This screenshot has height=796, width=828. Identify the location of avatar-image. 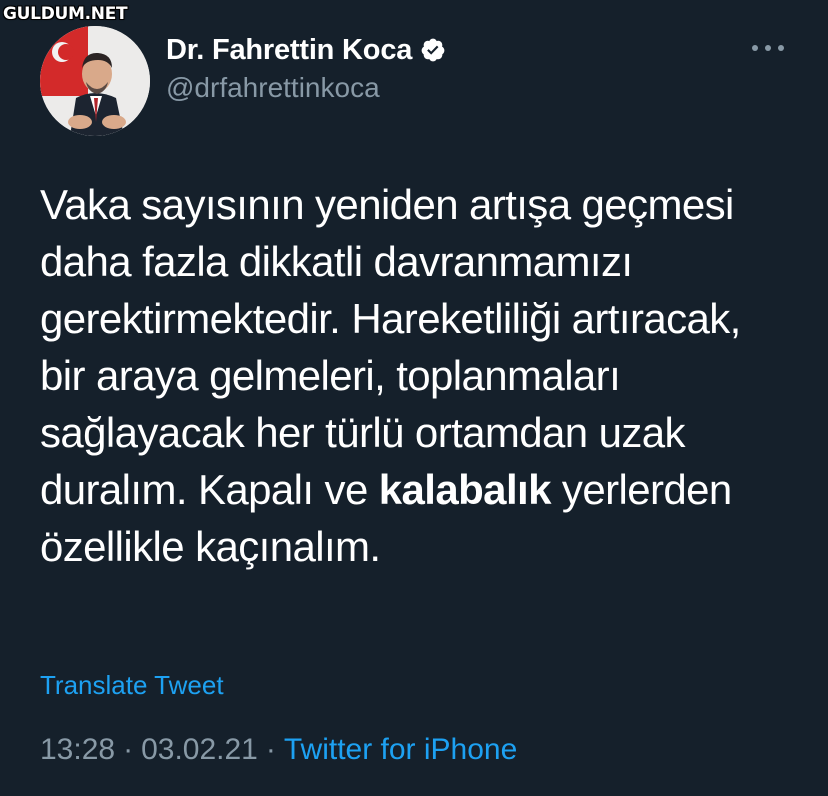
(95, 81).